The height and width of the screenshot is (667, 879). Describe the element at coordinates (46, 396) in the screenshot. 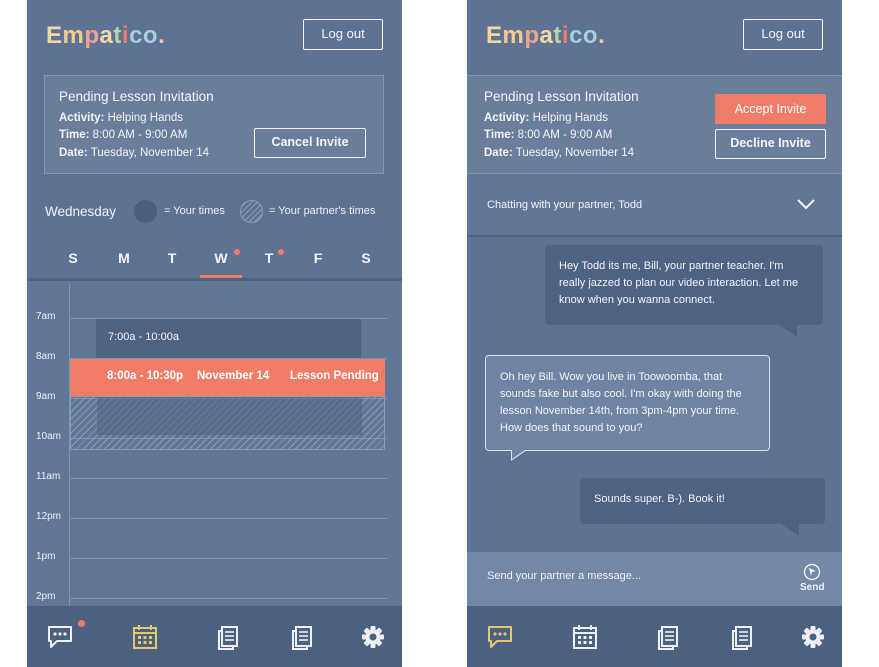

I see `hour-label: 9am` at that location.